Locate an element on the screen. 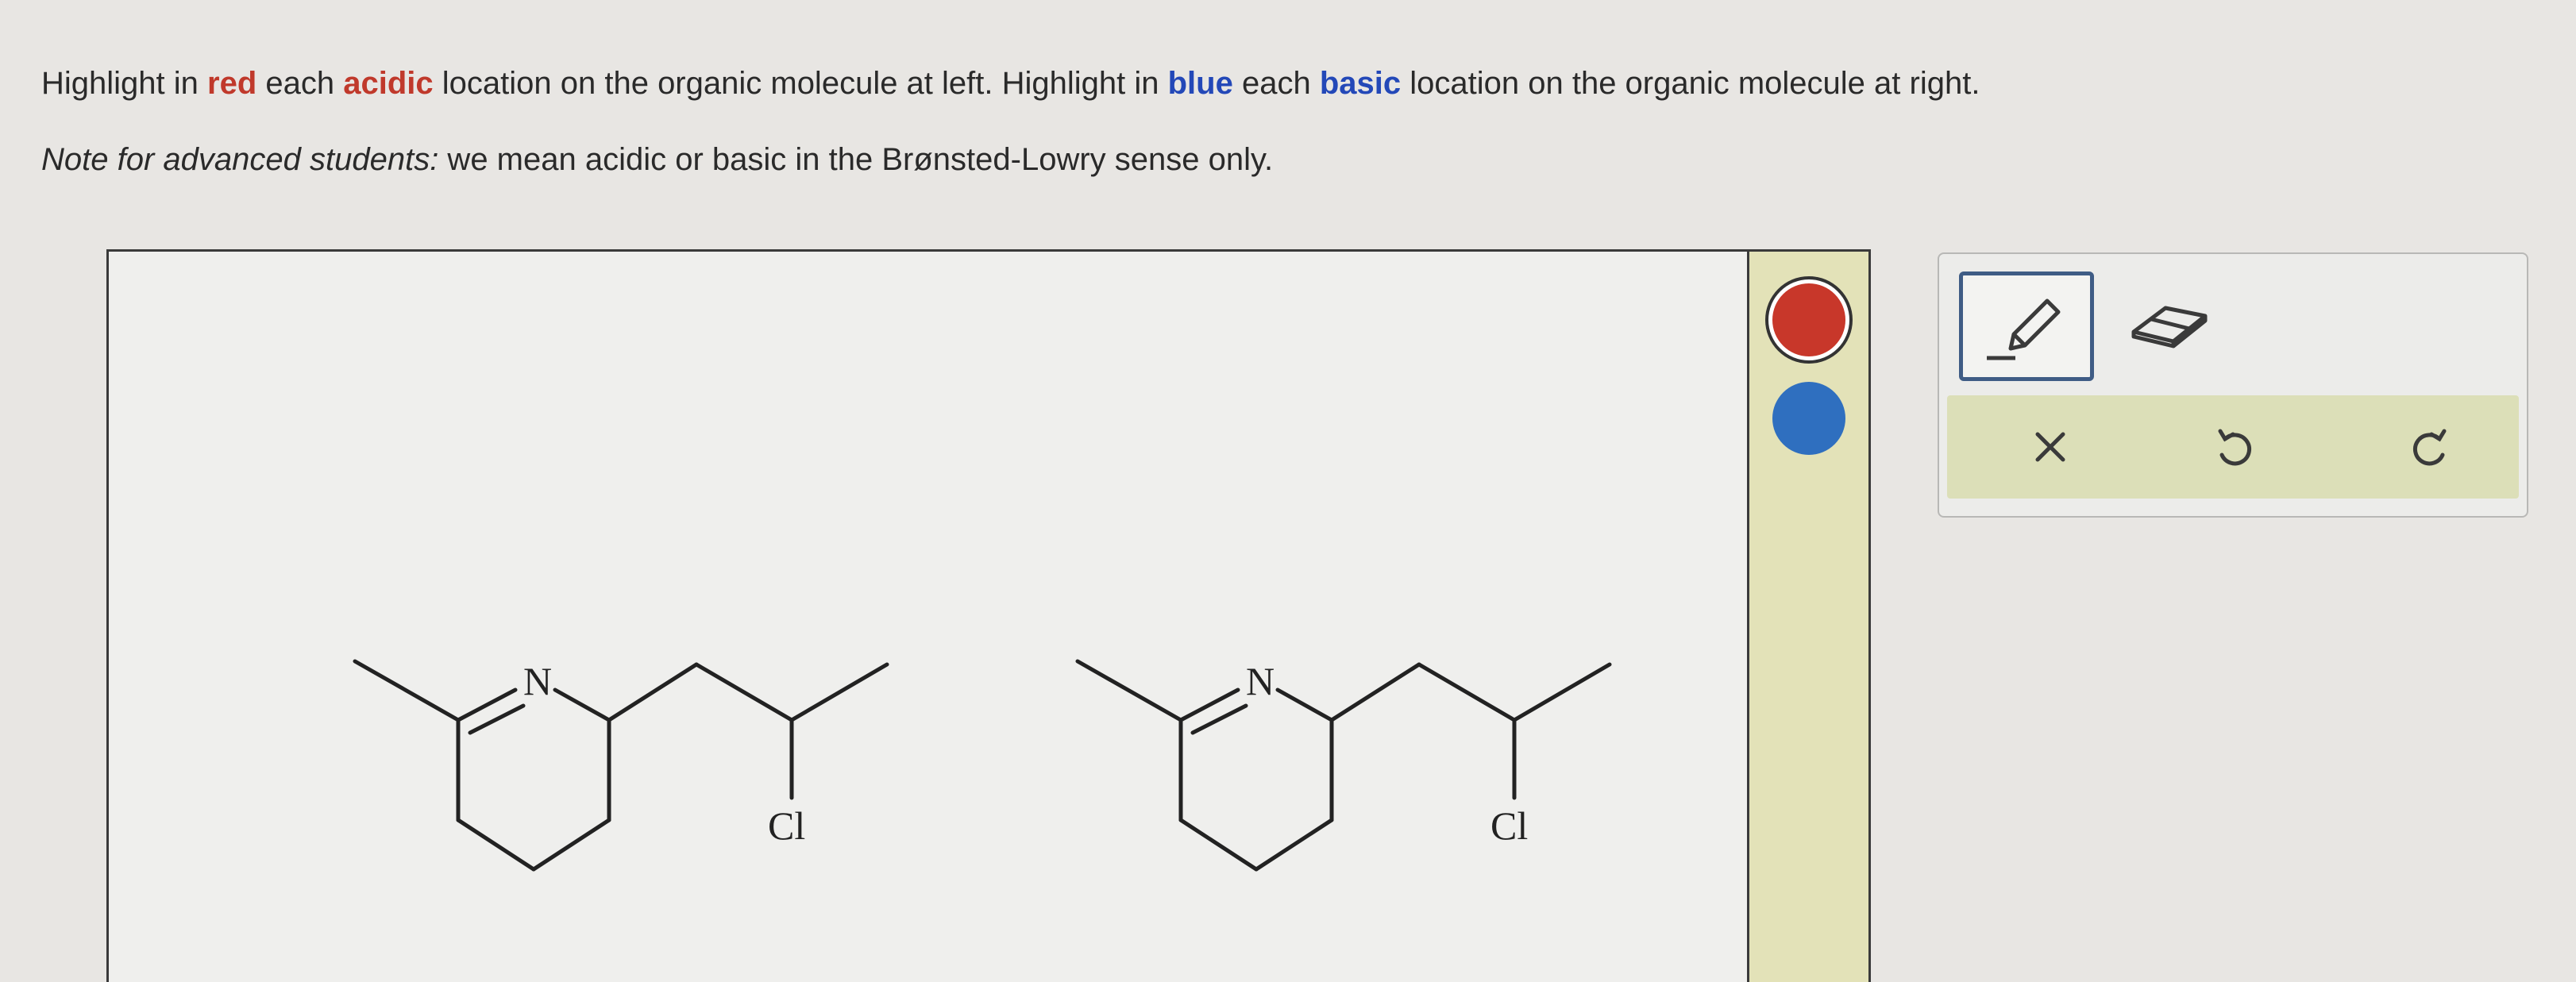 This screenshot has width=2576, height=982. basic-word: basic is located at coordinates (1360, 83).